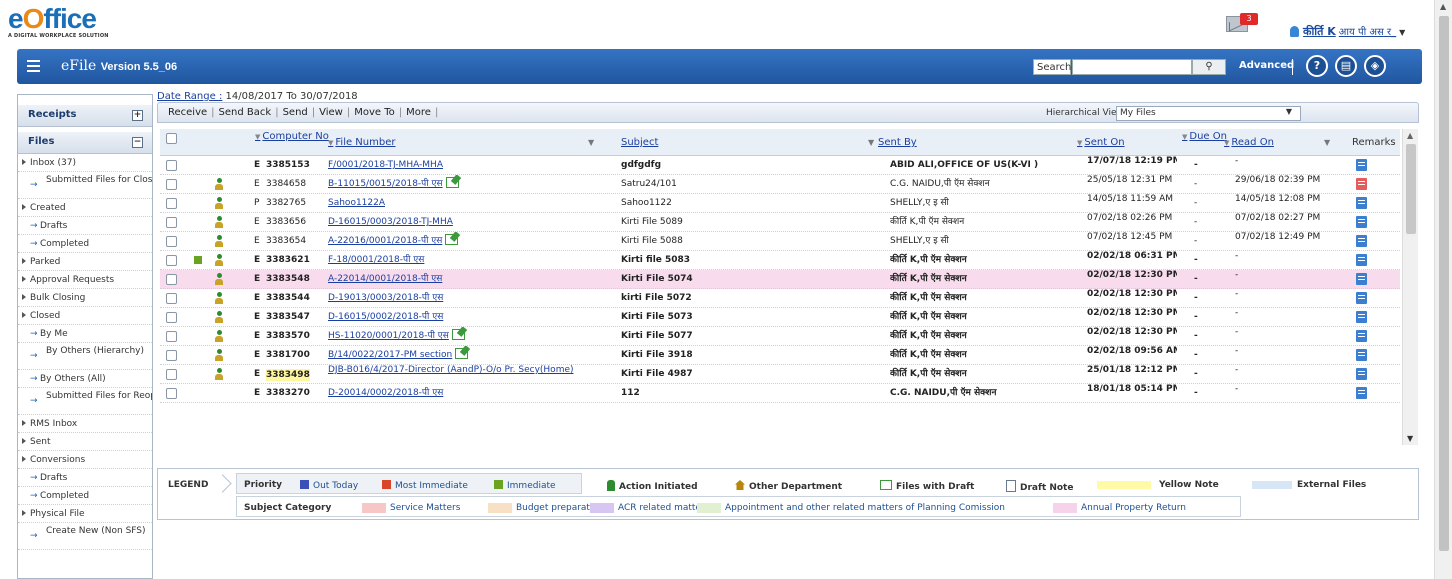 The height and width of the screenshot is (579, 1452). Describe the element at coordinates (385, 184) in the screenshot. I see `file-number-text: B-11015/0015/2018-पी एस` at that location.